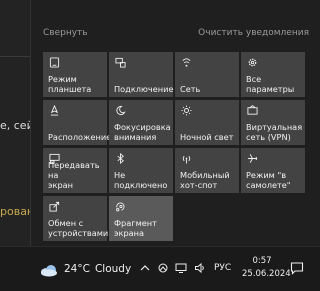 This screenshot has width=320, height=291. I want to click on tablet-mode-icon, so click(54, 62).